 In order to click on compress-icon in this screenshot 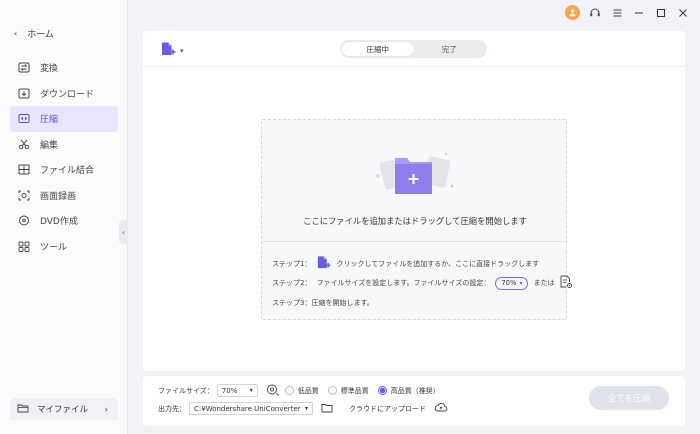, I will do `click(24, 119)`.